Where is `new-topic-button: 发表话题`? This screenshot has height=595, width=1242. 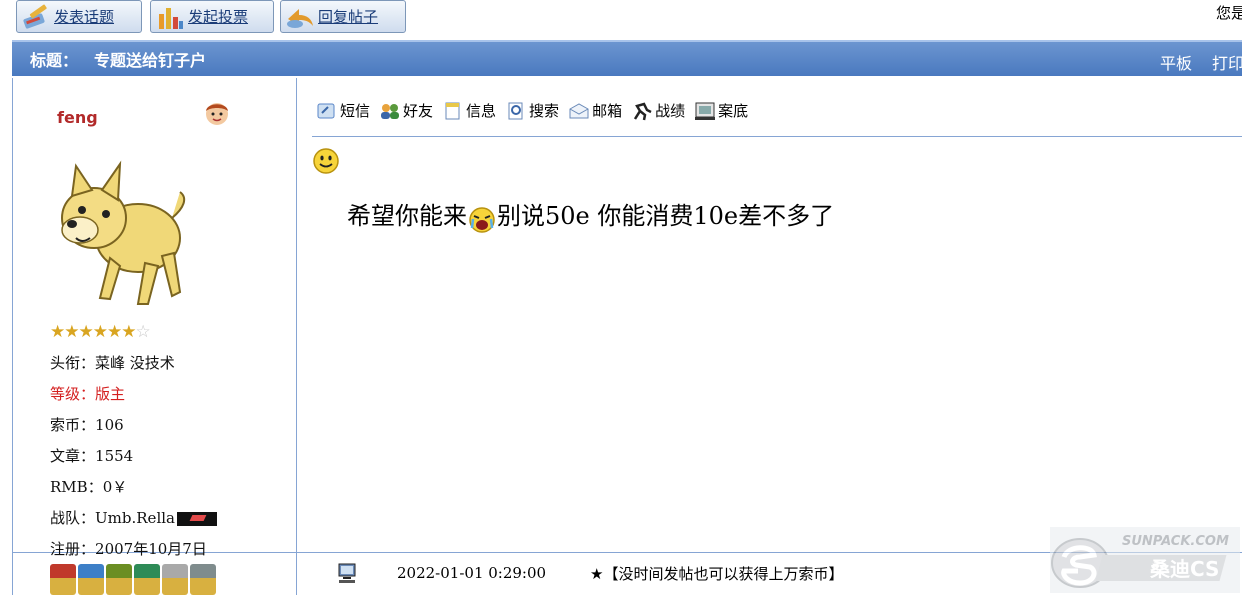
new-topic-button: 发表话题 is located at coordinates (79, 16).